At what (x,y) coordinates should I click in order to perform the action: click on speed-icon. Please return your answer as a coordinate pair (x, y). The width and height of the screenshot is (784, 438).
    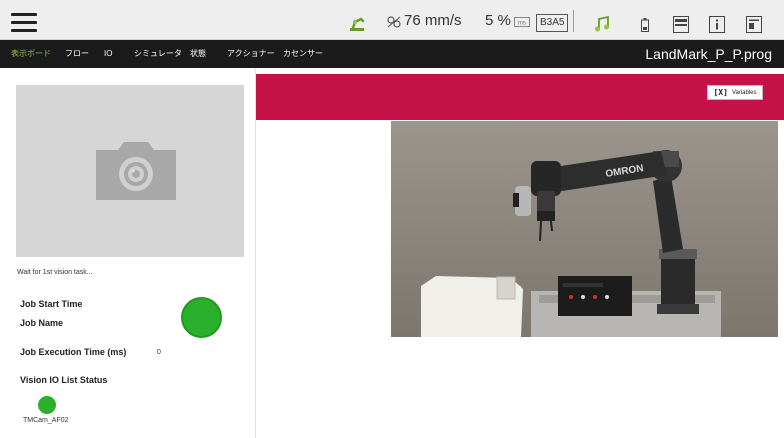
    Looking at the image, I should click on (394, 22).